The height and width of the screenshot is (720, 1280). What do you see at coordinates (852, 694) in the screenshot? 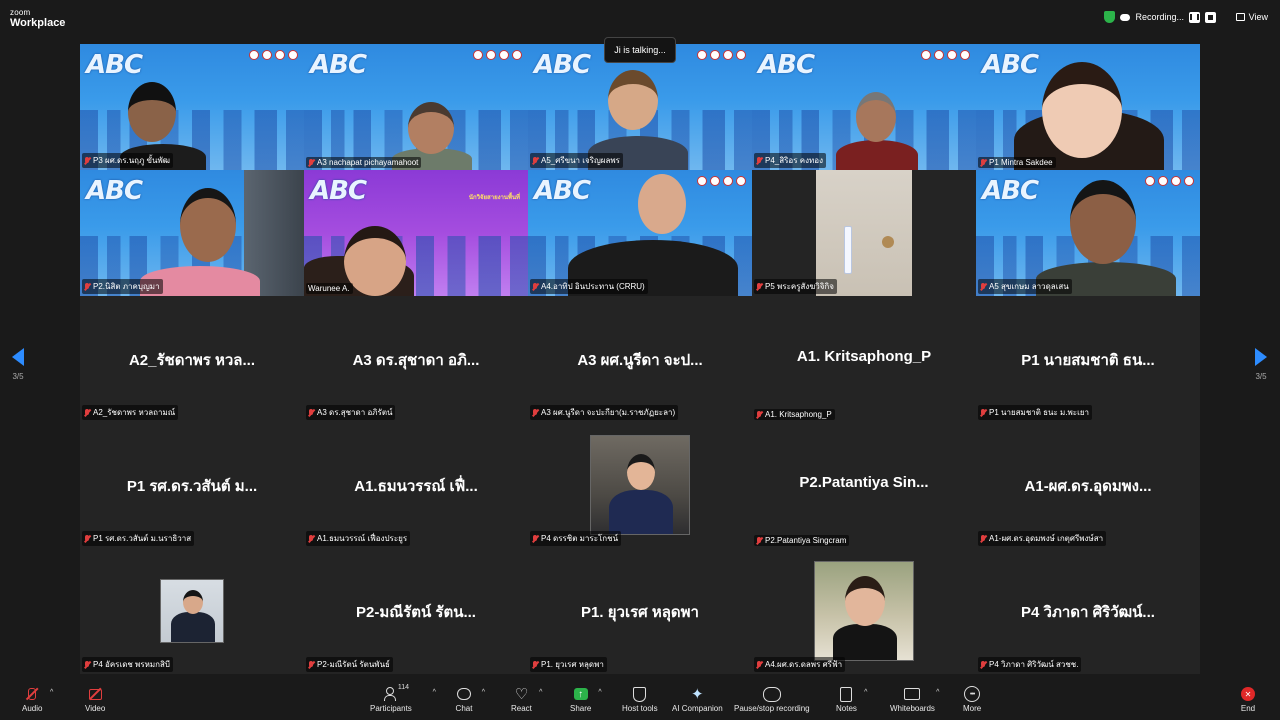
I see `notes-icon: ^` at bounding box center [852, 694].